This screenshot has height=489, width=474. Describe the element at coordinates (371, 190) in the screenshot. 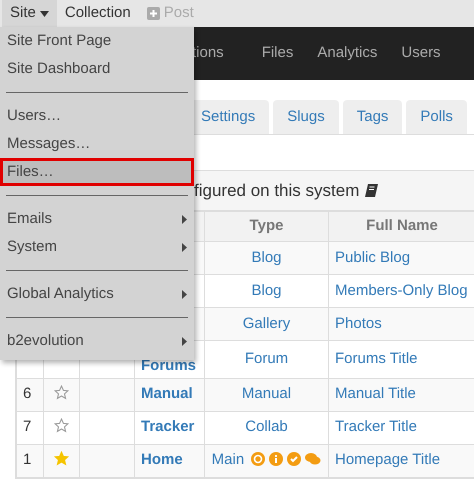

I see `book-icon` at that location.